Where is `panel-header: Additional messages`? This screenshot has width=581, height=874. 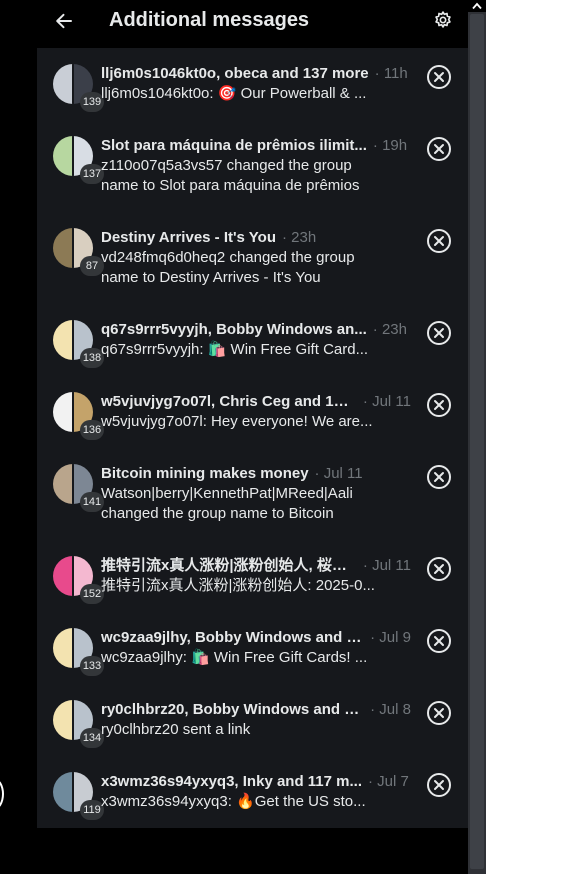 panel-header: Additional messages is located at coordinates (252, 24).